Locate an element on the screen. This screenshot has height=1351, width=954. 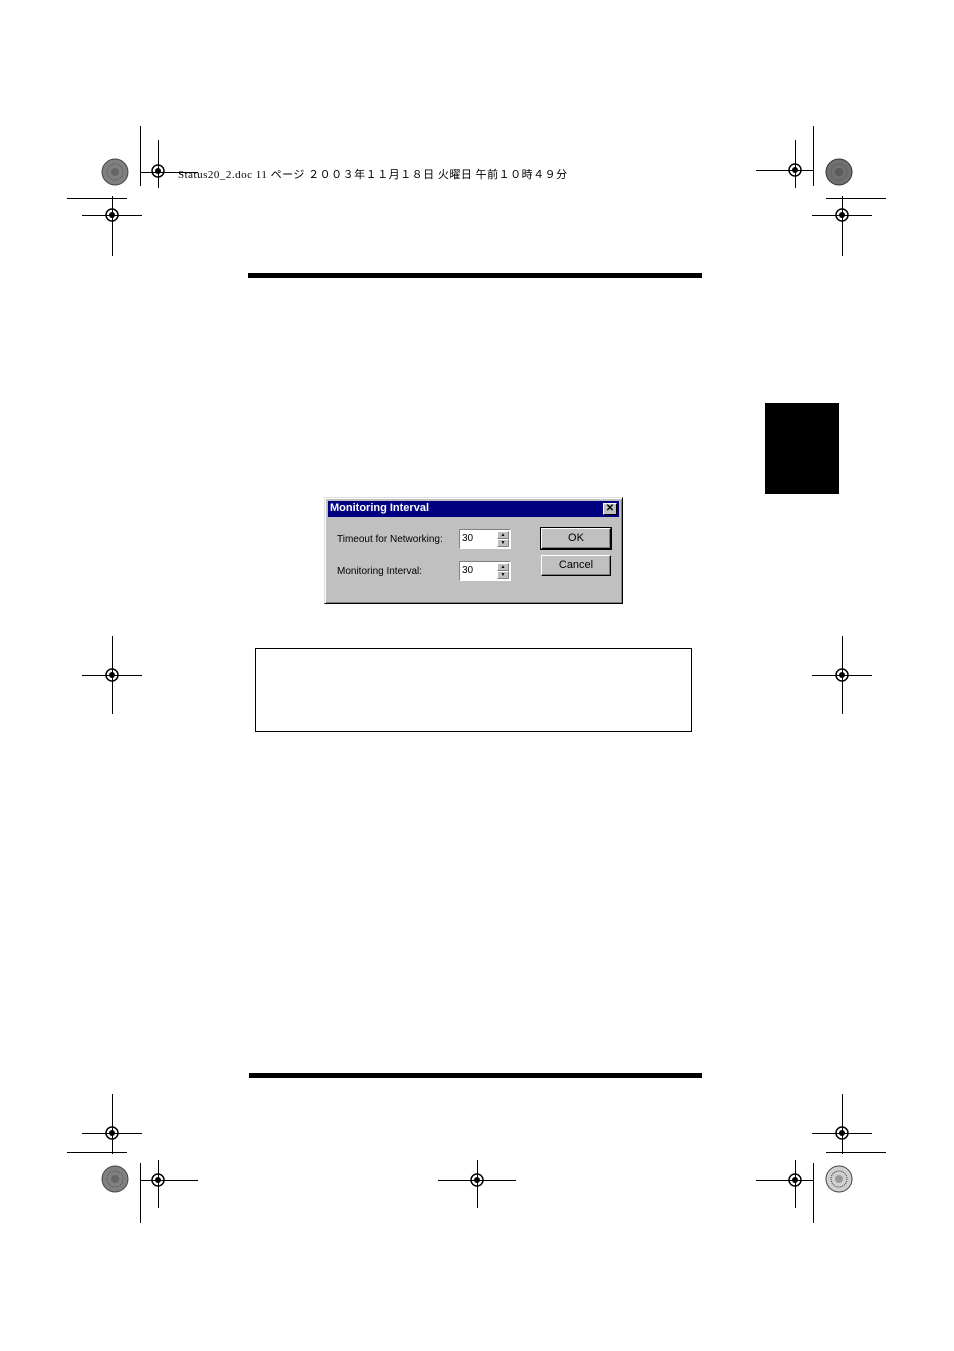
ok-button: OK is located at coordinates (576, 538).